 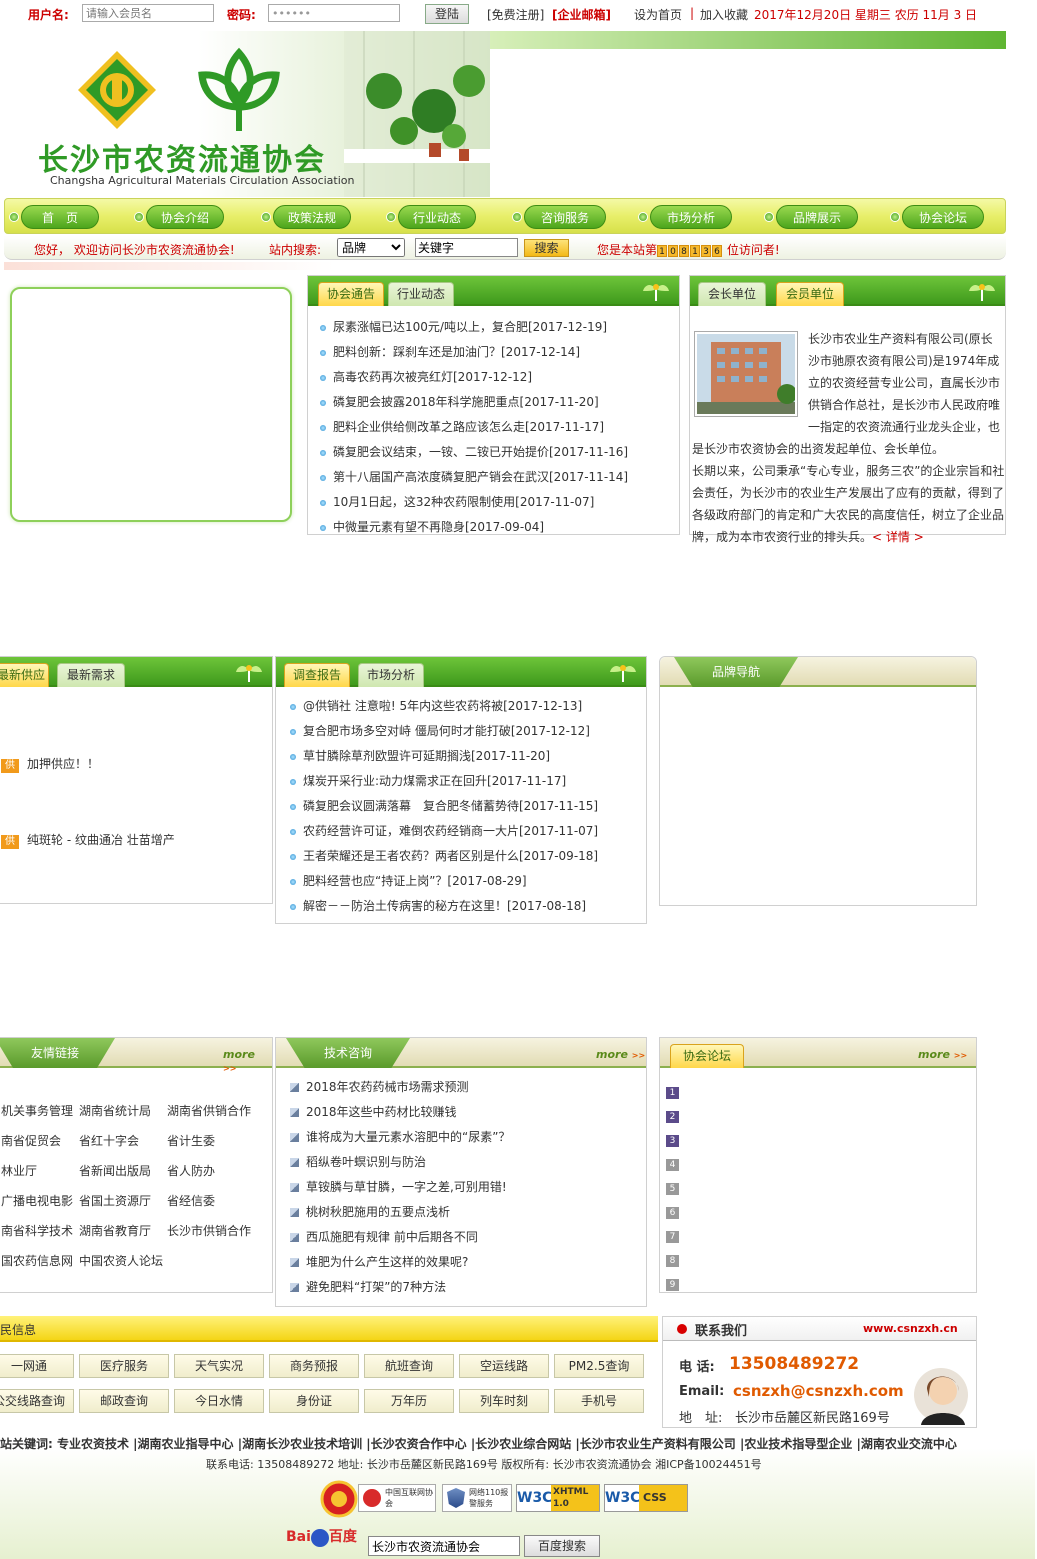 What do you see at coordinates (620, 1054) in the screenshot?
I see `tech-more-link: more >>` at bounding box center [620, 1054].